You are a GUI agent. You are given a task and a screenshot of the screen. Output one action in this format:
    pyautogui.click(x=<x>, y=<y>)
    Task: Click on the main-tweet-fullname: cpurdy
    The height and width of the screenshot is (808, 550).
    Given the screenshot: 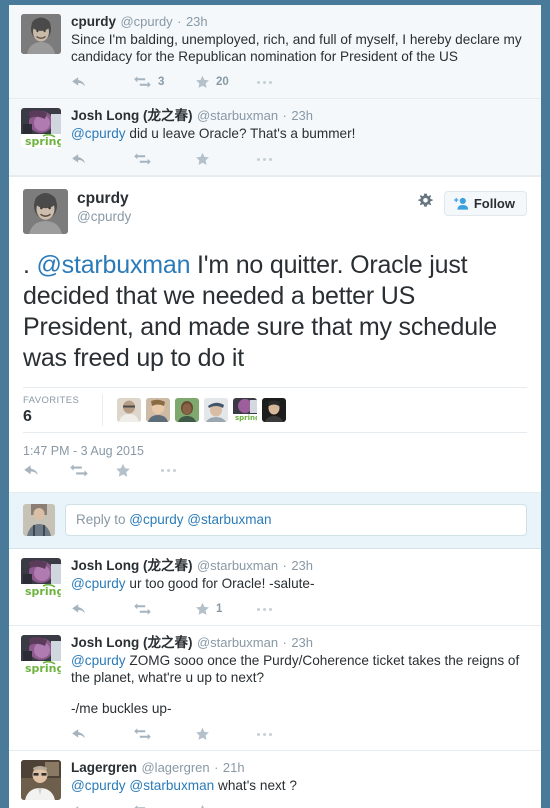 What is the action you would take?
    pyautogui.click(x=247, y=198)
    